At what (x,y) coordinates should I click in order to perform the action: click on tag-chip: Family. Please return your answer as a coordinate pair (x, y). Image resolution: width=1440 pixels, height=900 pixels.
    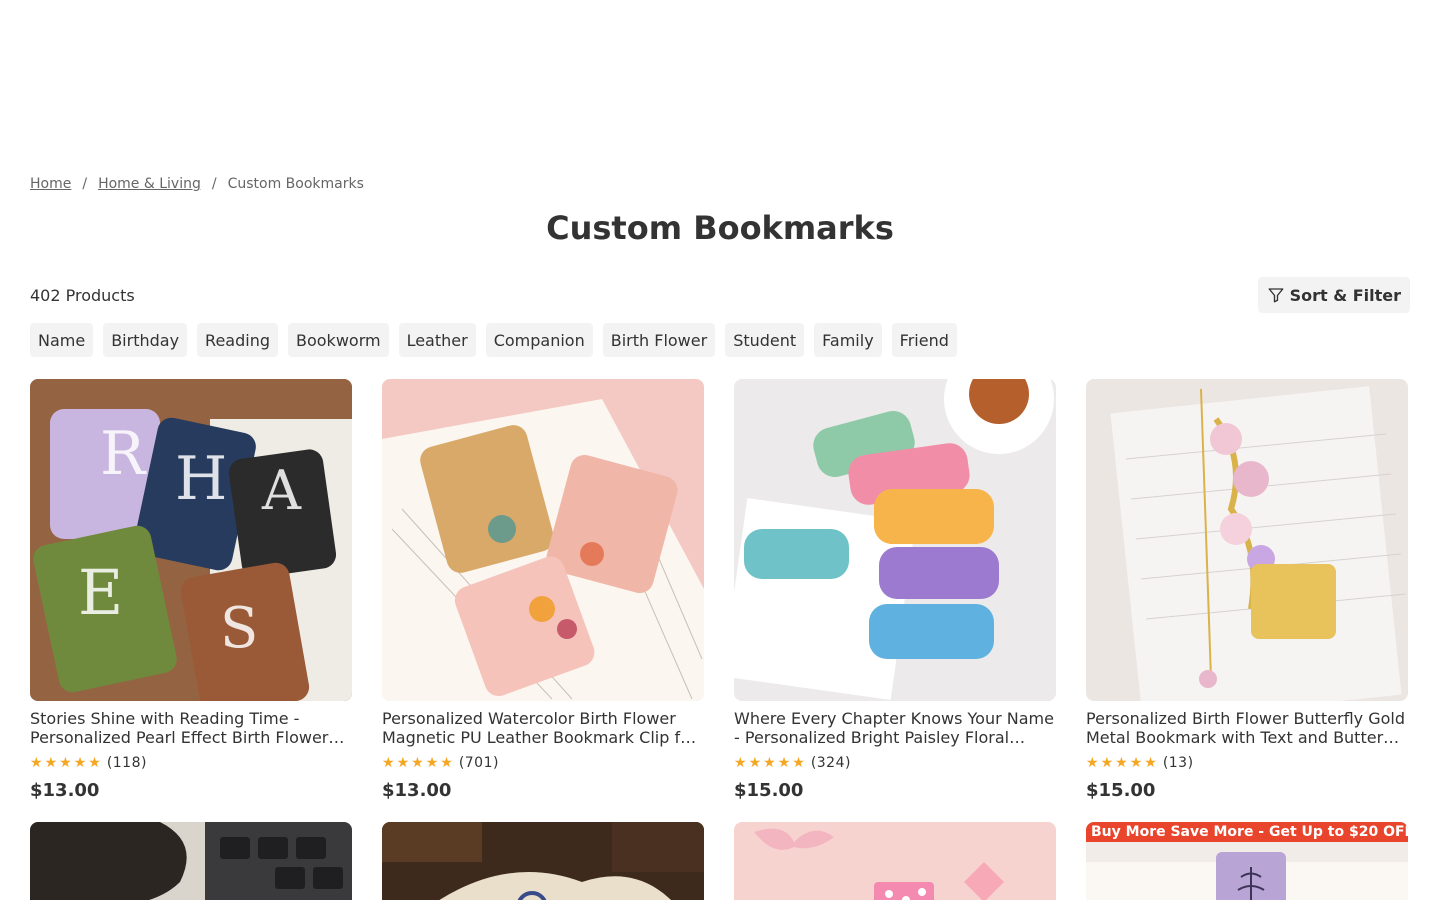
    Looking at the image, I should click on (848, 340).